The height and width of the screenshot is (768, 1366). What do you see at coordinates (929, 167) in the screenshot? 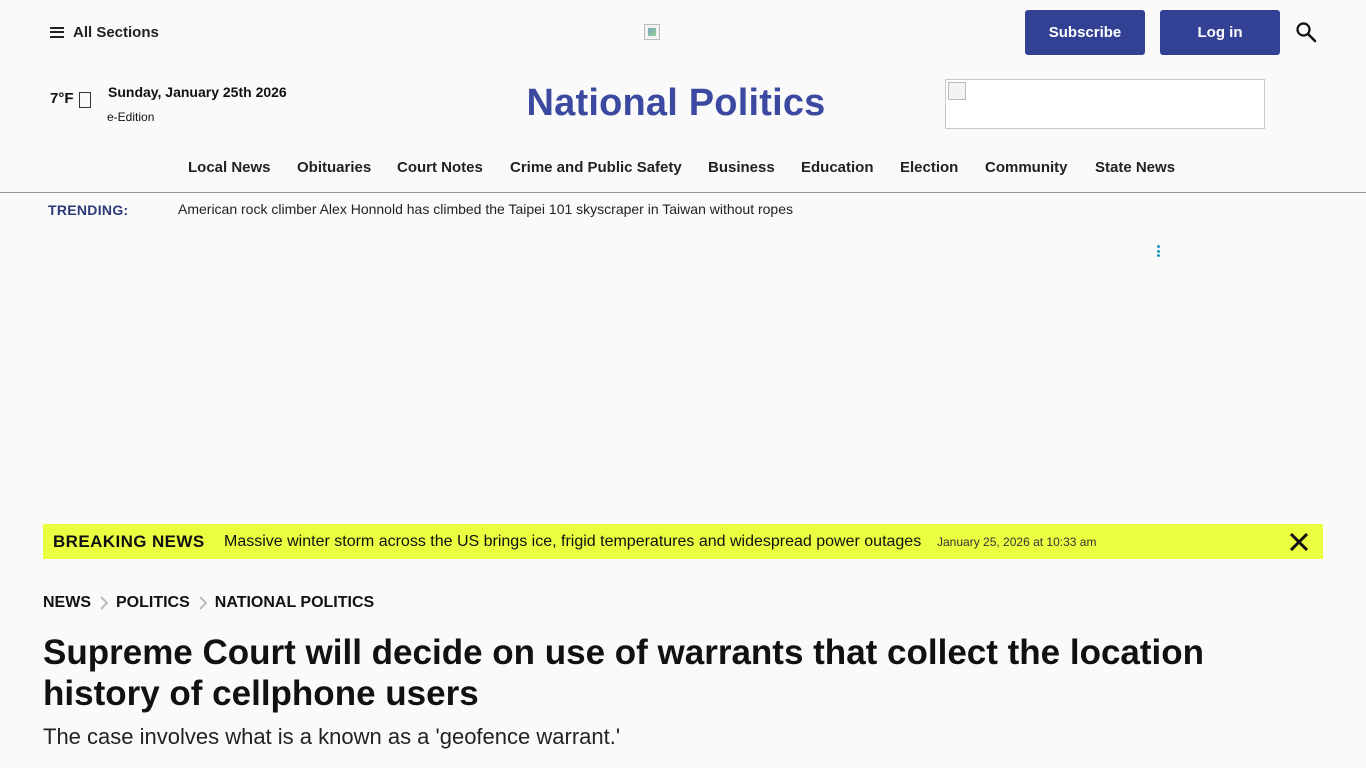
I see `nav-item-election: Election` at bounding box center [929, 167].